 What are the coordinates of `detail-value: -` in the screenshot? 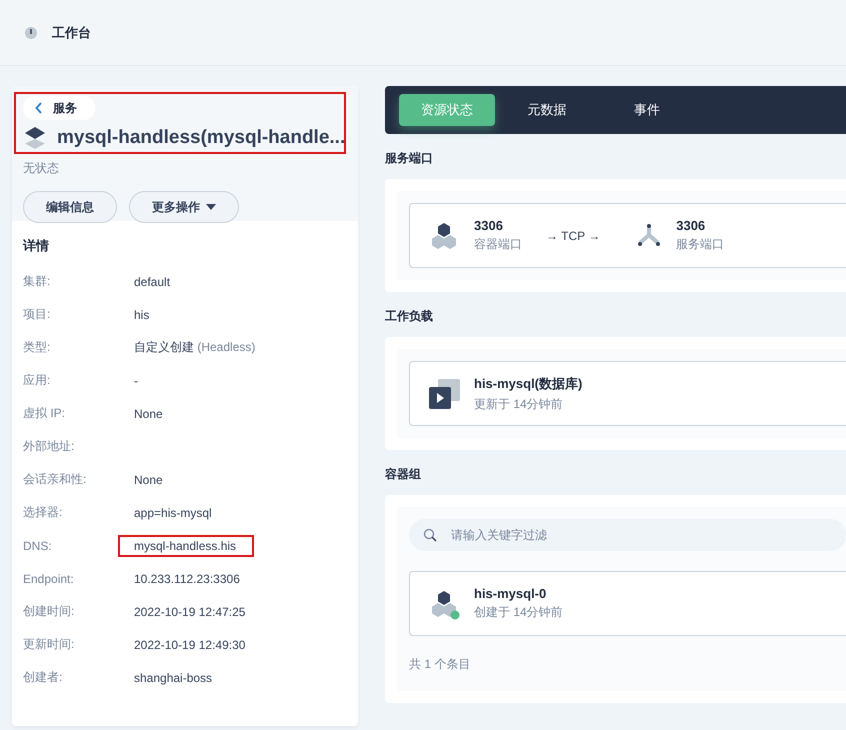 It's located at (136, 381).